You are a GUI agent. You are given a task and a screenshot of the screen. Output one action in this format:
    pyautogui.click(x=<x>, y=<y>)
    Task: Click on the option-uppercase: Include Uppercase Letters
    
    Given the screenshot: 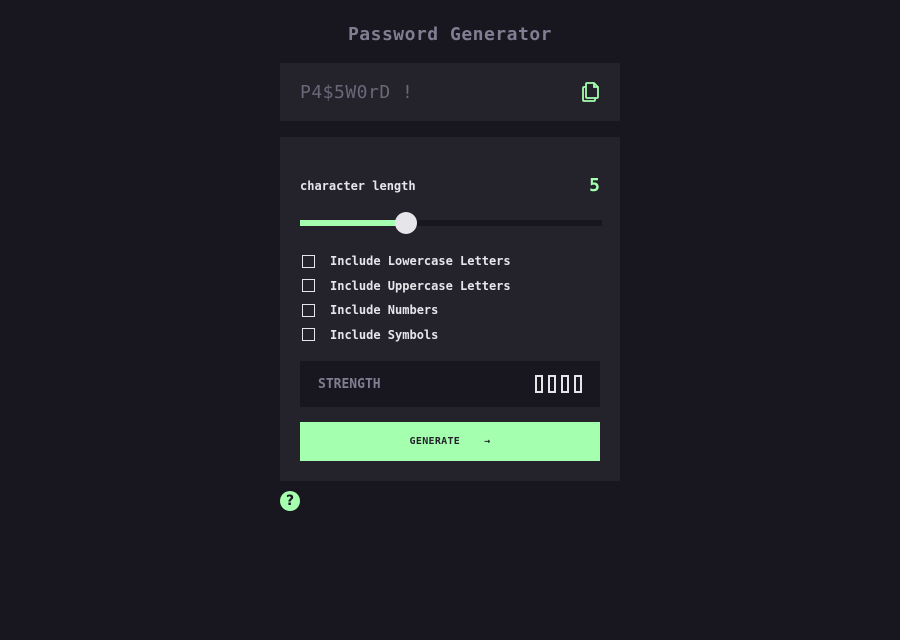 What is the action you would take?
    pyautogui.click(x=406, y=286)
    